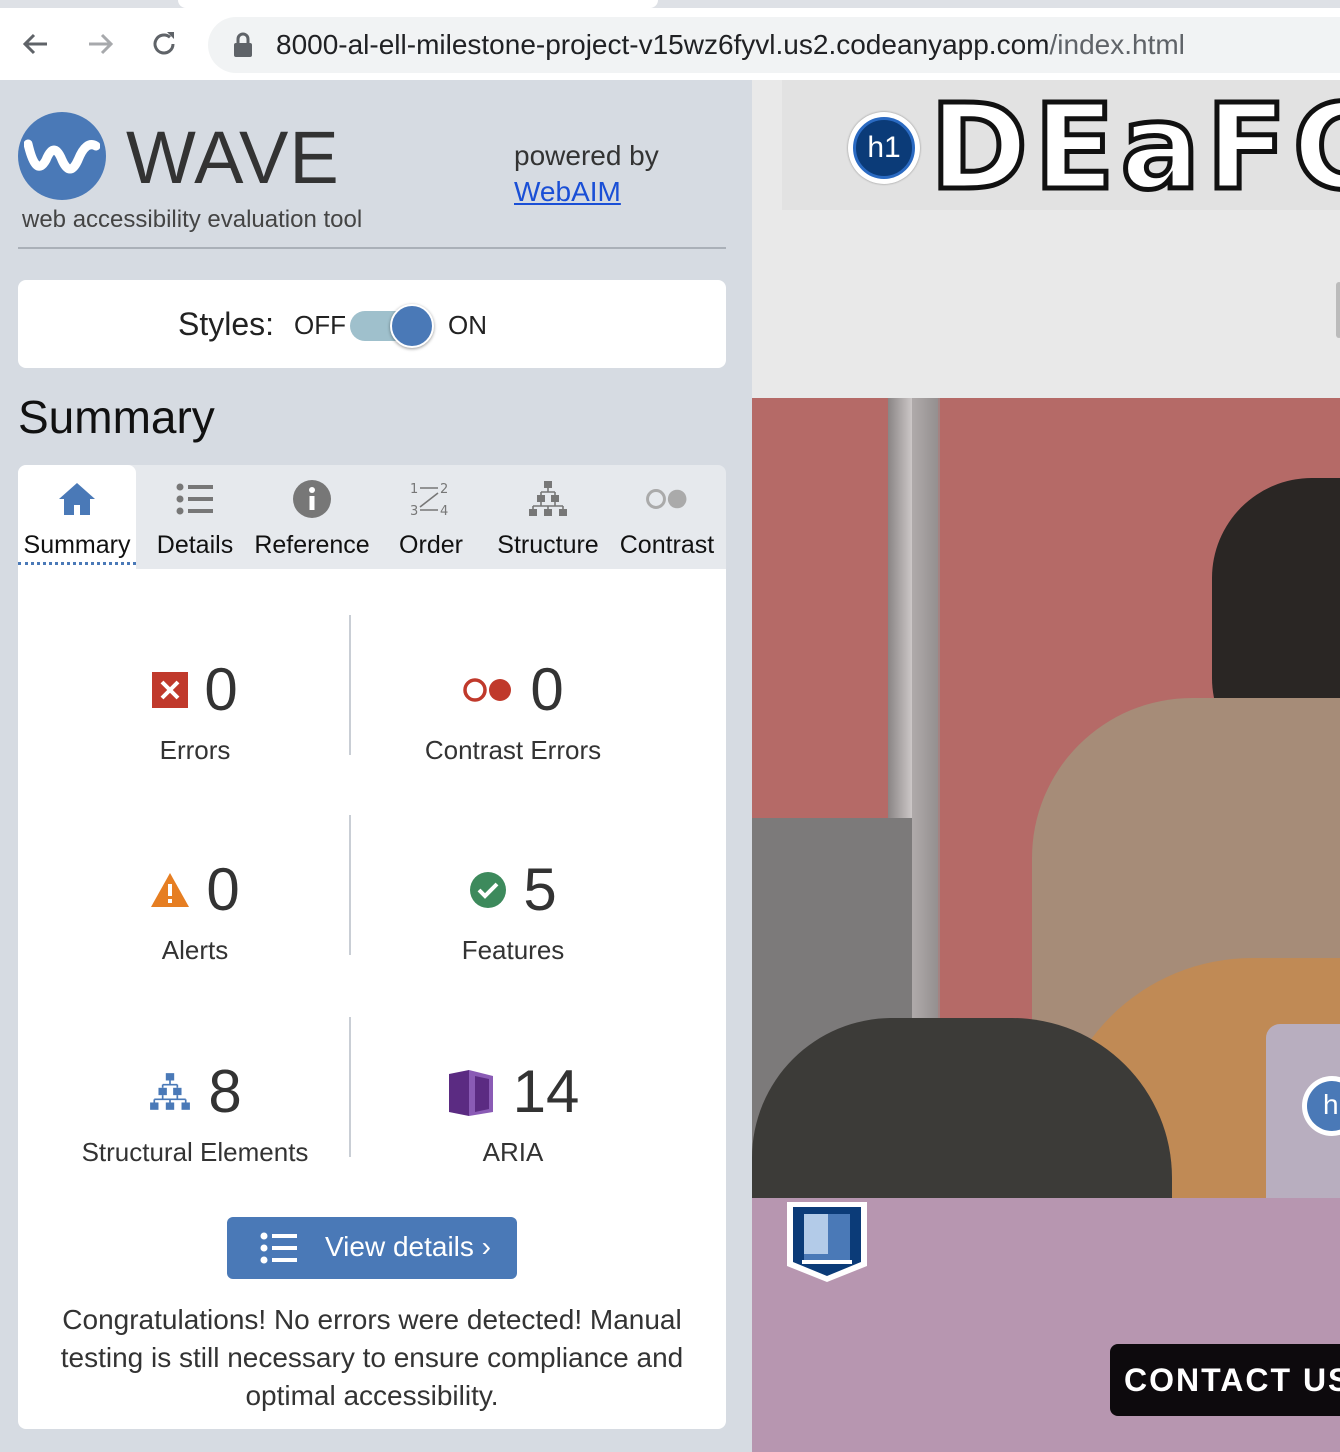  I want to click on svg-text: 3, so click(414, 511).